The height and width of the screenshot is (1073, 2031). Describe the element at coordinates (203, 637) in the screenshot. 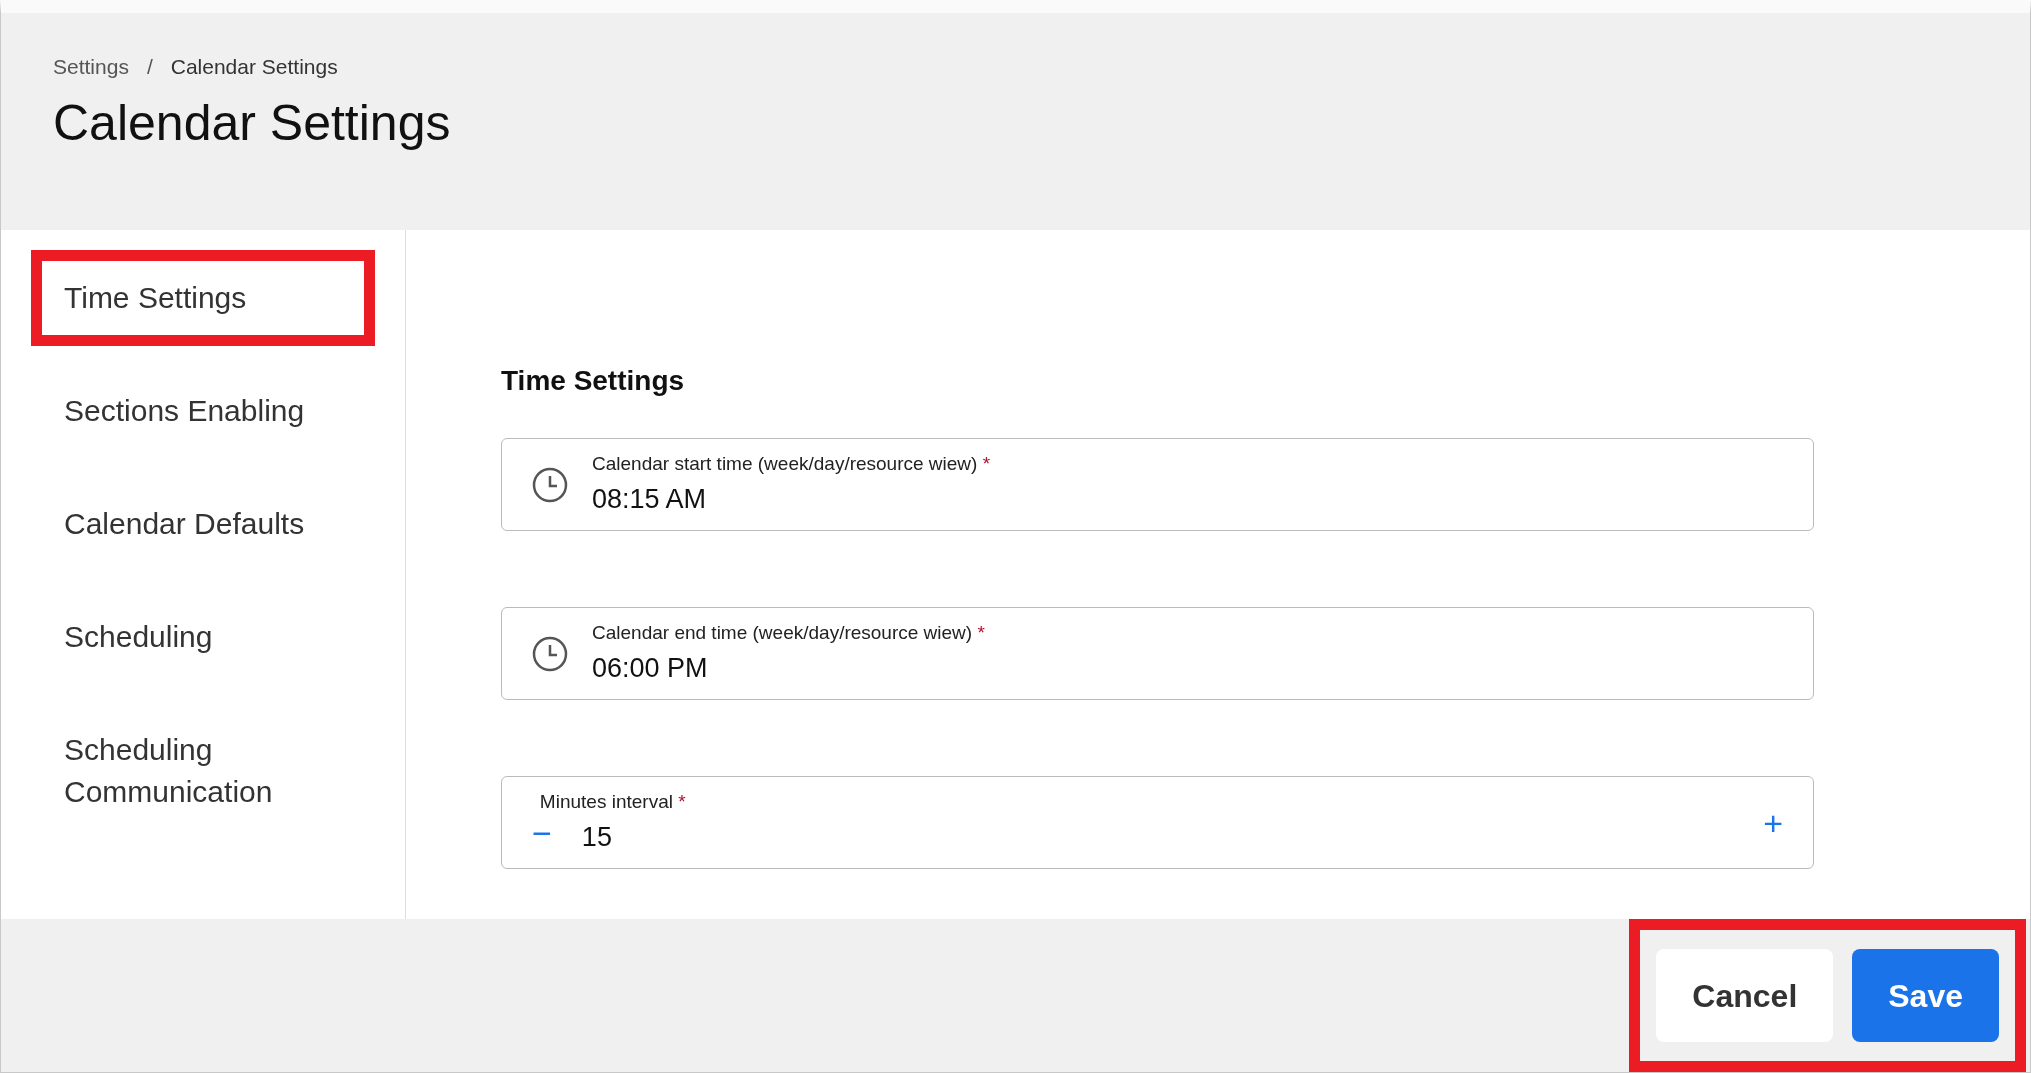

I see `sidebar-item: Scheduling` at that location.